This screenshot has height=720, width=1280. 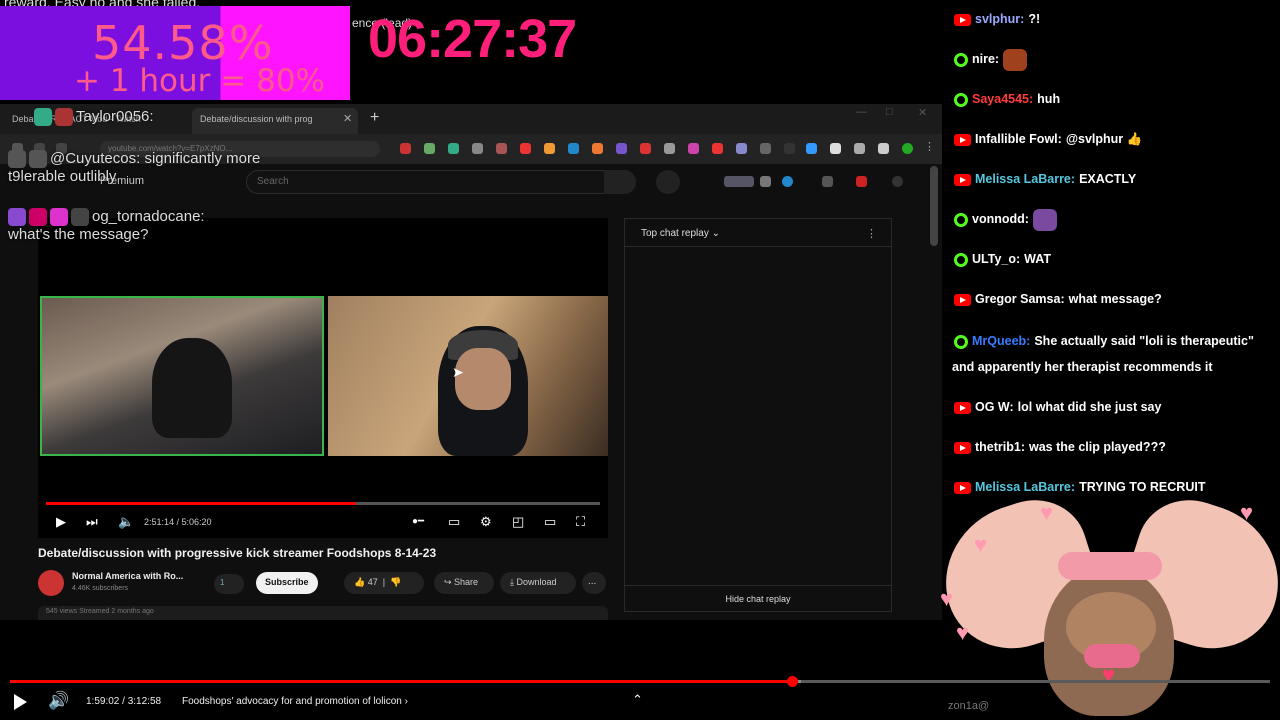 I want to click on video-progress-bar, so click(x=640, y=681).